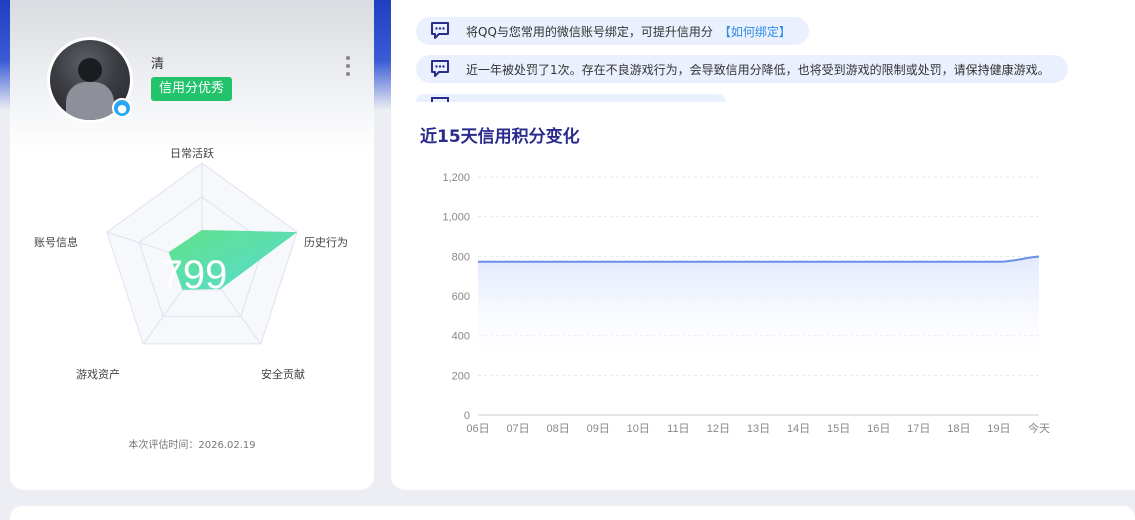 This screenshot has height=520, width=1135. I want to click on x-tick-label: 07日, so click(517, 429).